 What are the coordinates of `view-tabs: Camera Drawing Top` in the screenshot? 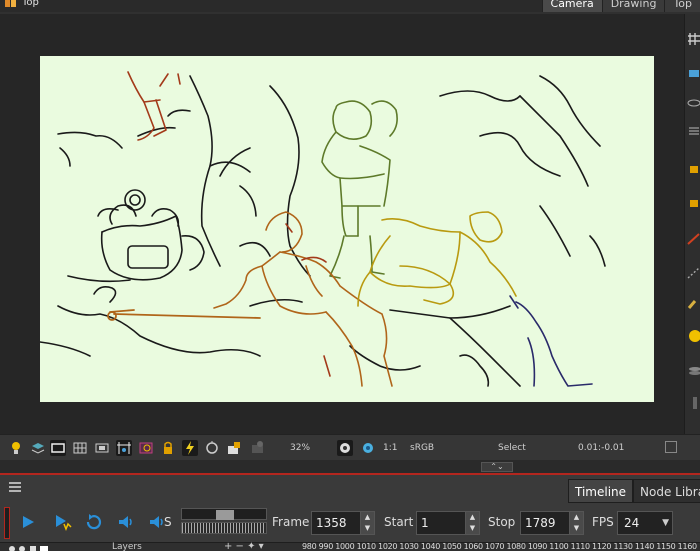 It's located at (620, 6).